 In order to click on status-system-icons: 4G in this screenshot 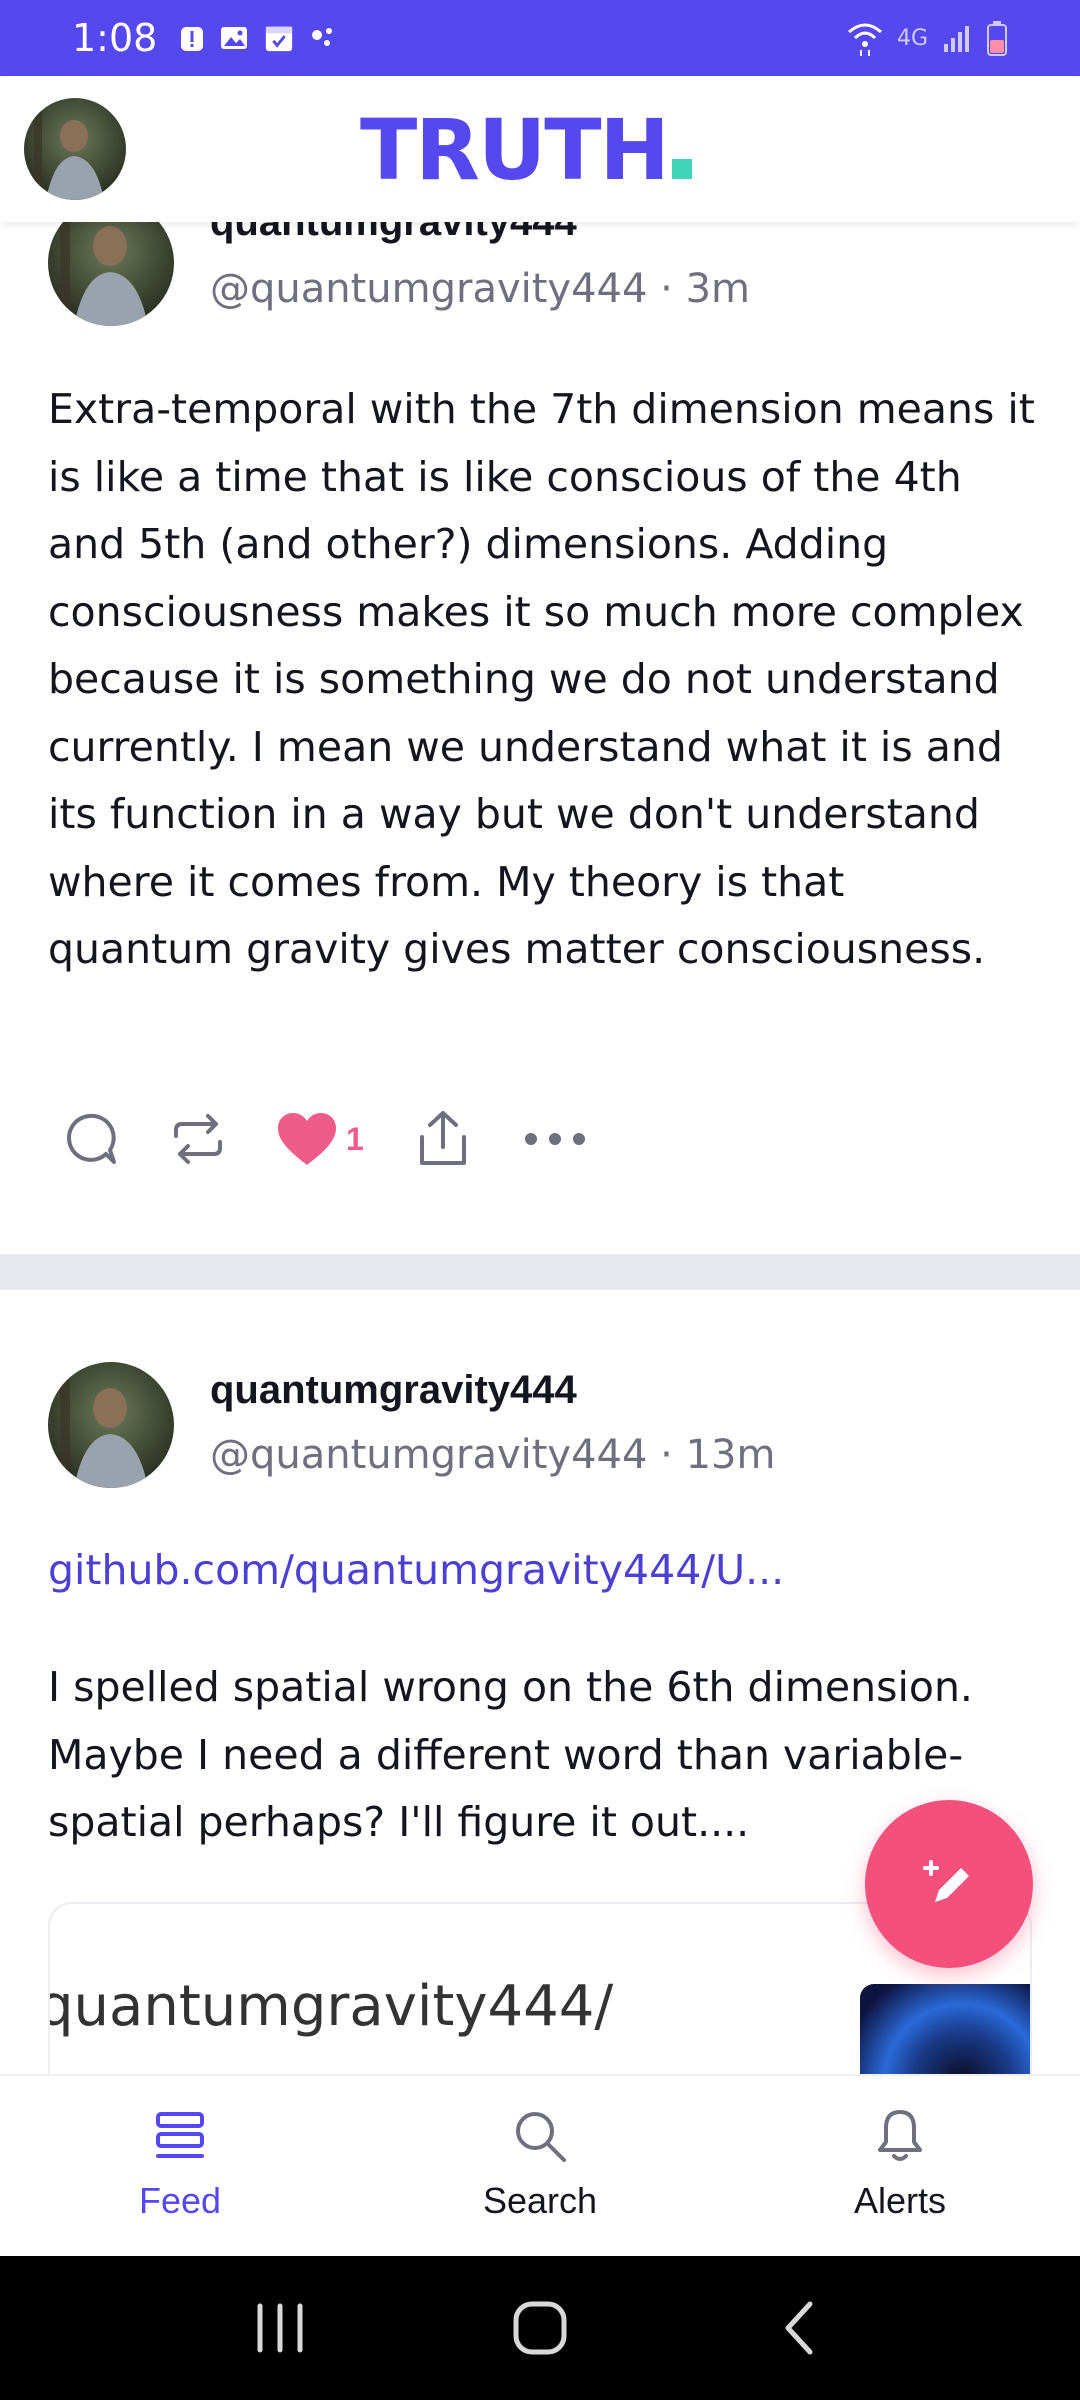, I will do `click(927, 38)`.